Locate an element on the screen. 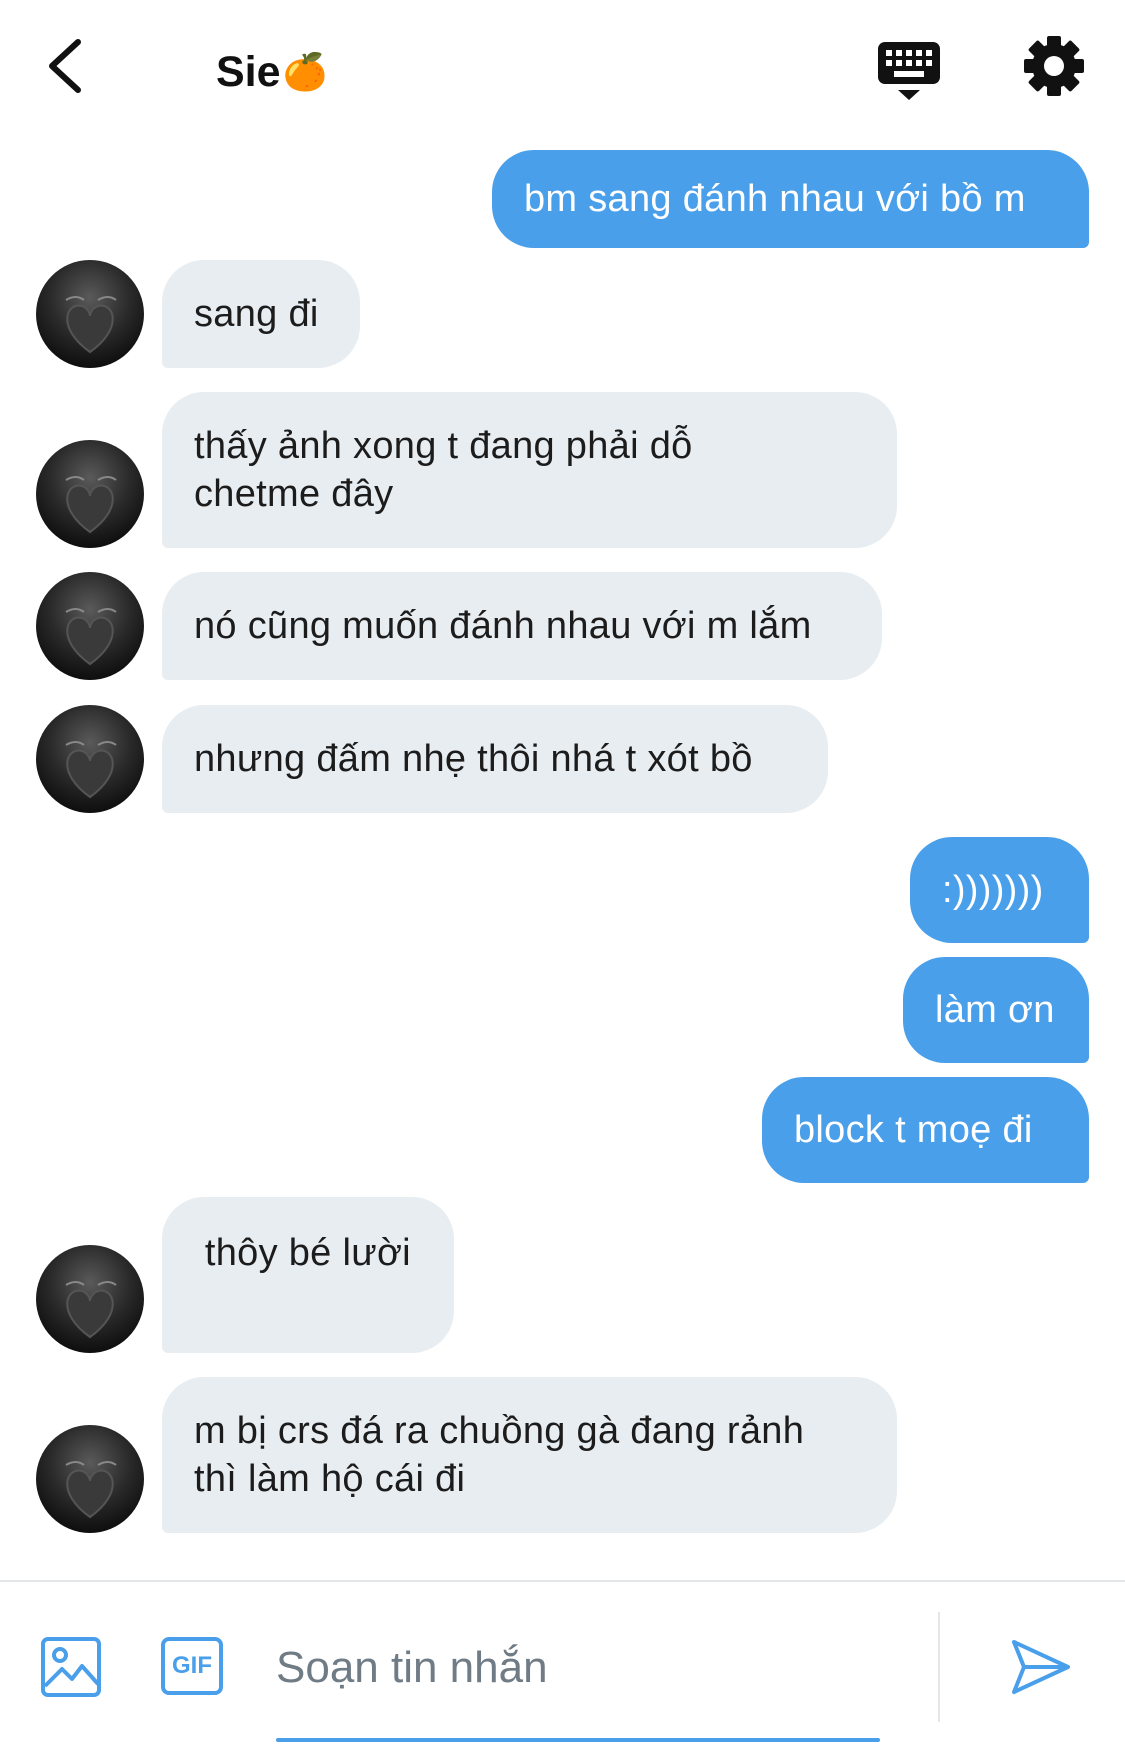  keyboard-button is located at coordinates (909, 71).